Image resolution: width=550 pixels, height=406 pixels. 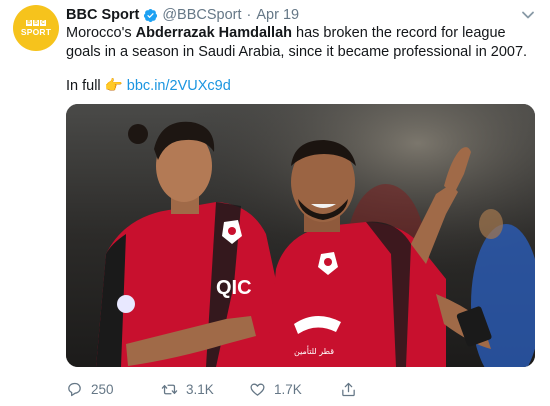 What do you see at coordinates (74, 389) in the screenshot?
I see `reply-icon` at bounding box center [74, 389].